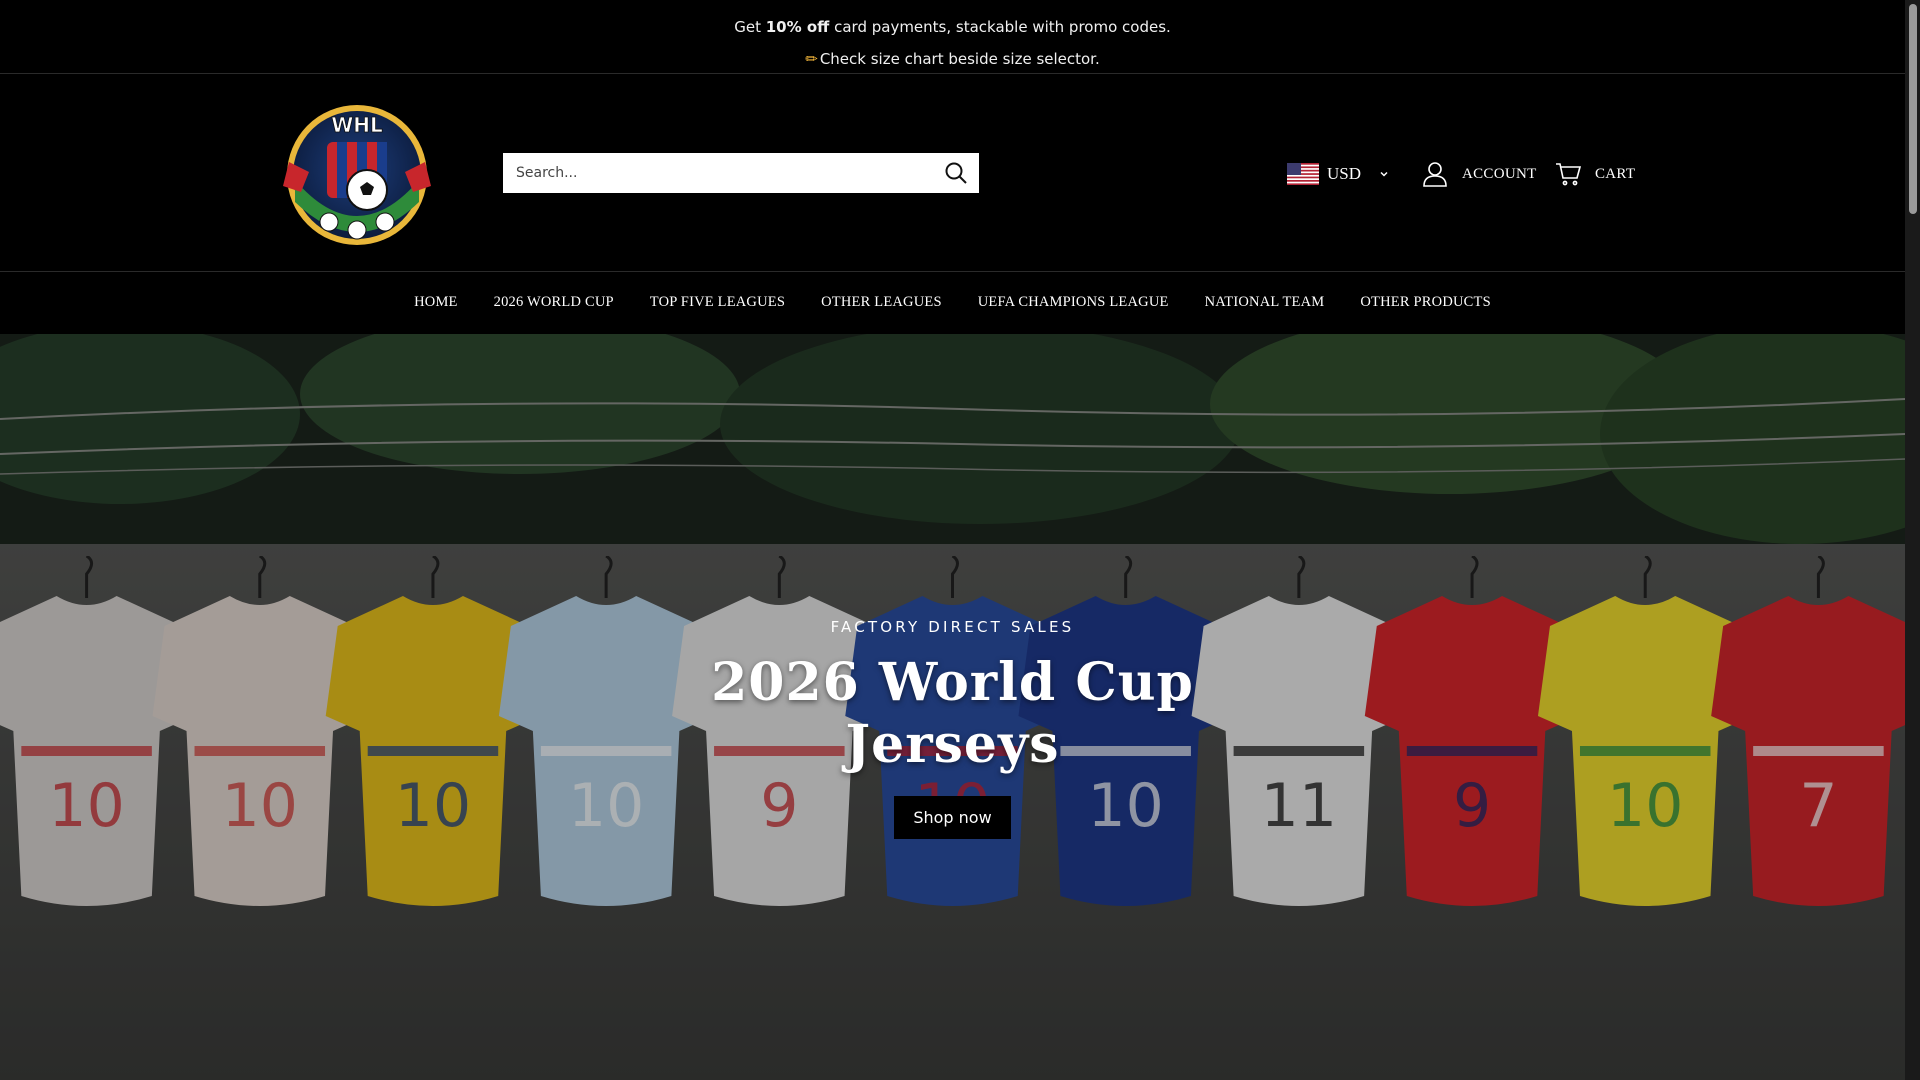 Image resolution: width=1920 pixels, height=1080 pixels. I want to click on page-scrollbar, so click(1912, 540).